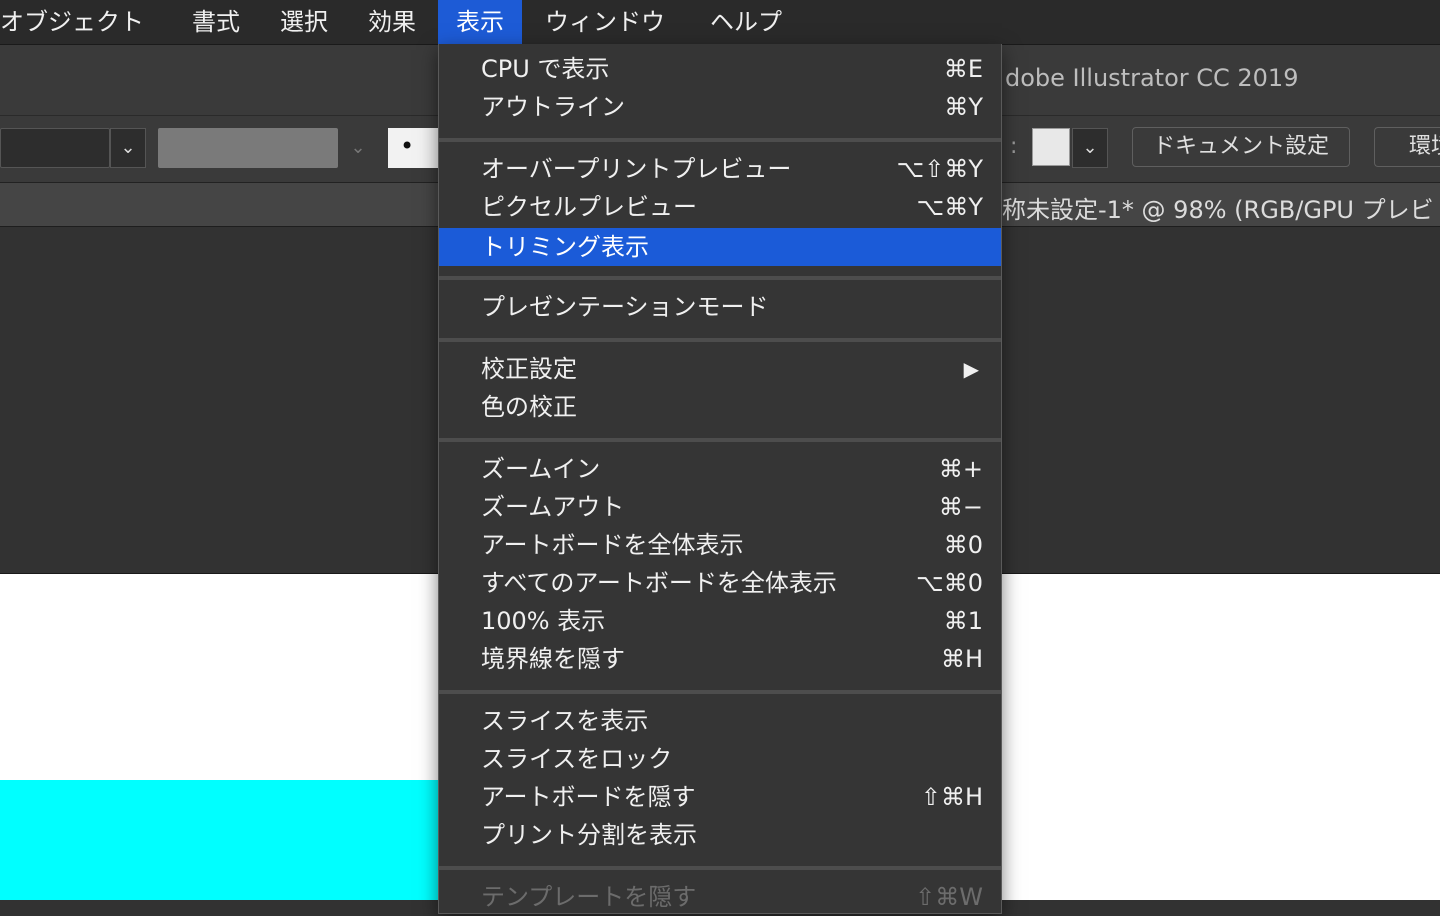 This screenshot has height=916, width=1440. What do you see at coordinates (541, 469) in the screenshot?
I see `menu-item-label: ズームイン` at bounding box center [541, 469].